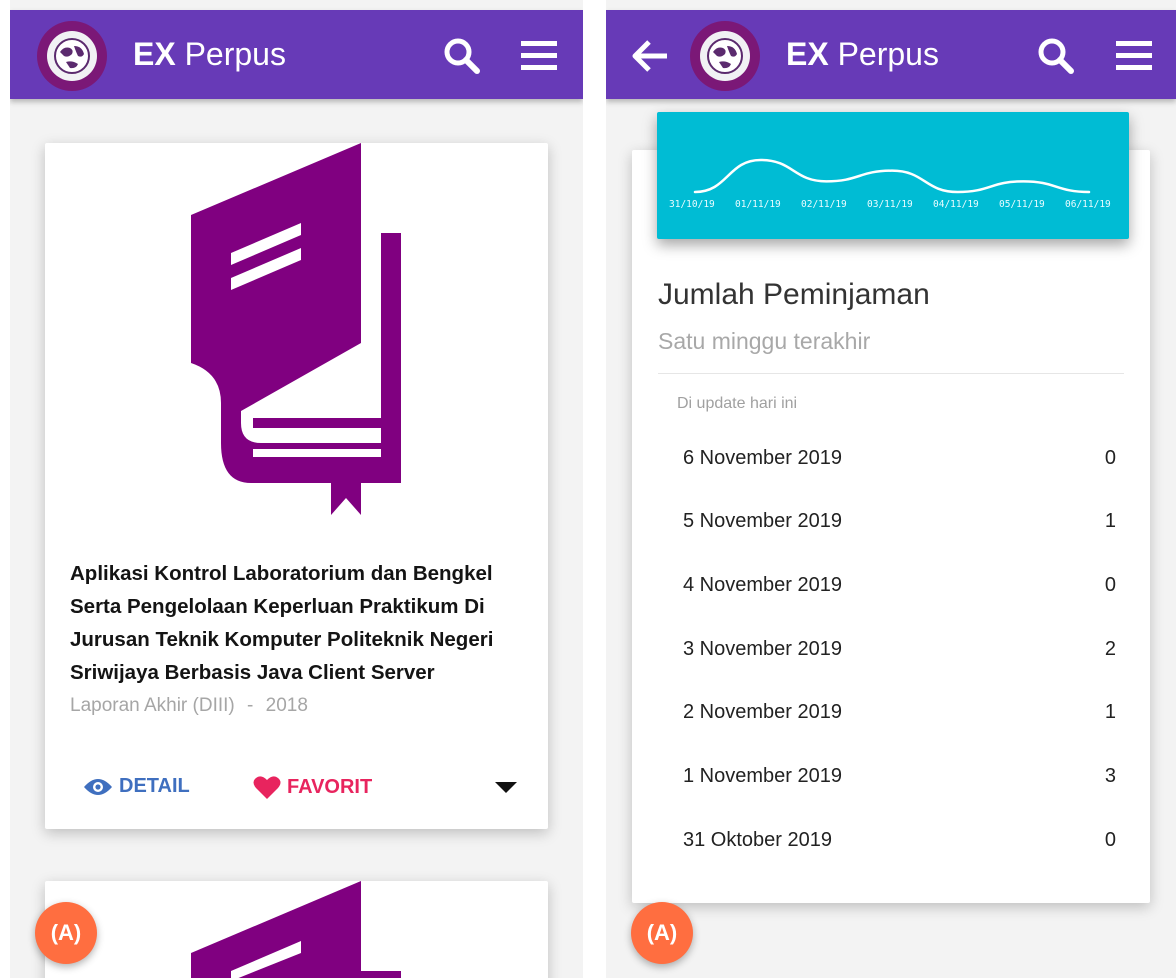  I want to click on list-item: 5 November 2019 1, so click(891, 522).